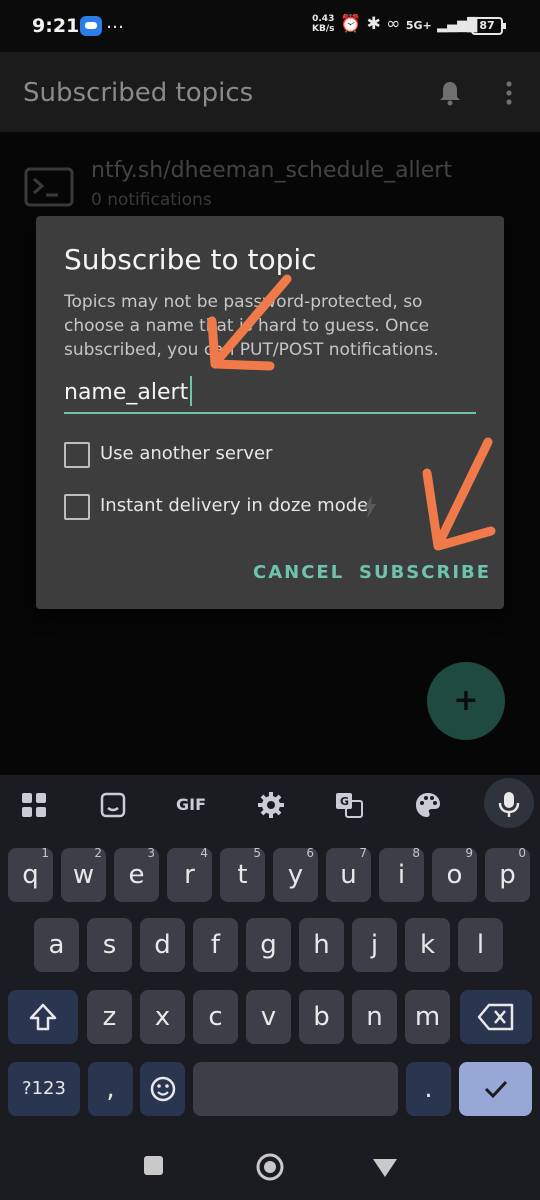 This screenshot has height=1200, width=540. Describe the element at coordinates (34, 805) in the screenshot. I see `apps-grid-icon` at that location.